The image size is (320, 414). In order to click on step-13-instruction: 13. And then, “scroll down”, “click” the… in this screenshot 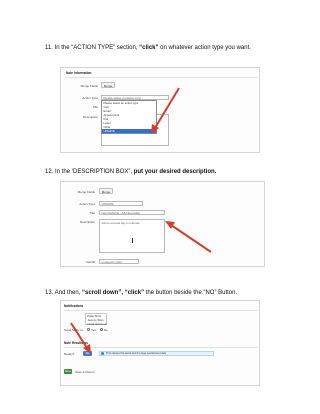, I will do `click(141, 293)`.